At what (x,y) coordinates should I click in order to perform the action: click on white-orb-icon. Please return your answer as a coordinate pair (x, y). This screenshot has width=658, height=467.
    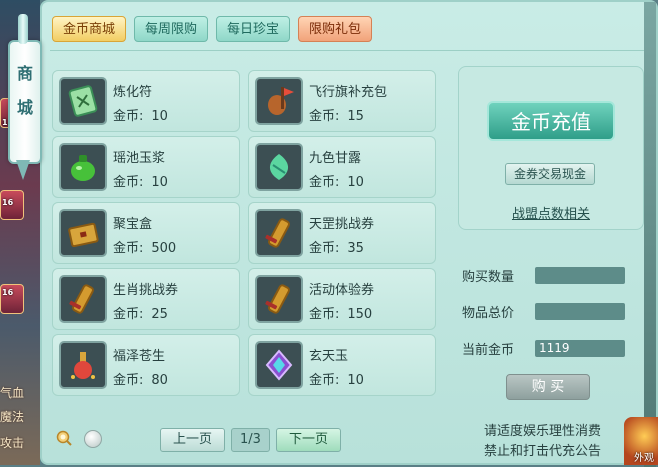
    Looking at the image, I should click on (93, 439).